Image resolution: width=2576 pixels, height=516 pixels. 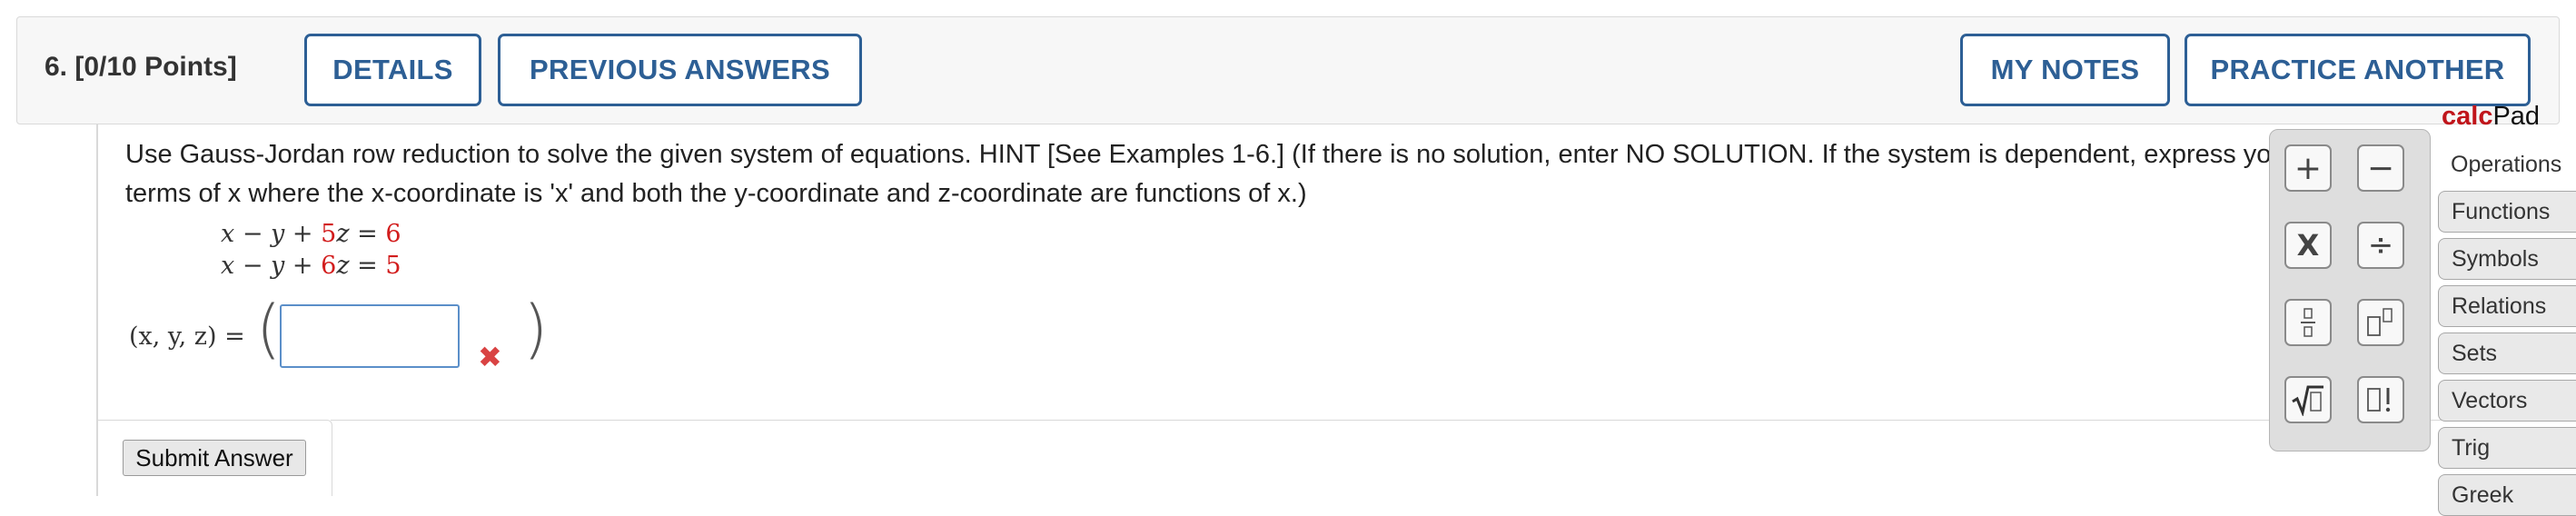 I want to click on coefficient-value: 5, so click(x=329, y=234).